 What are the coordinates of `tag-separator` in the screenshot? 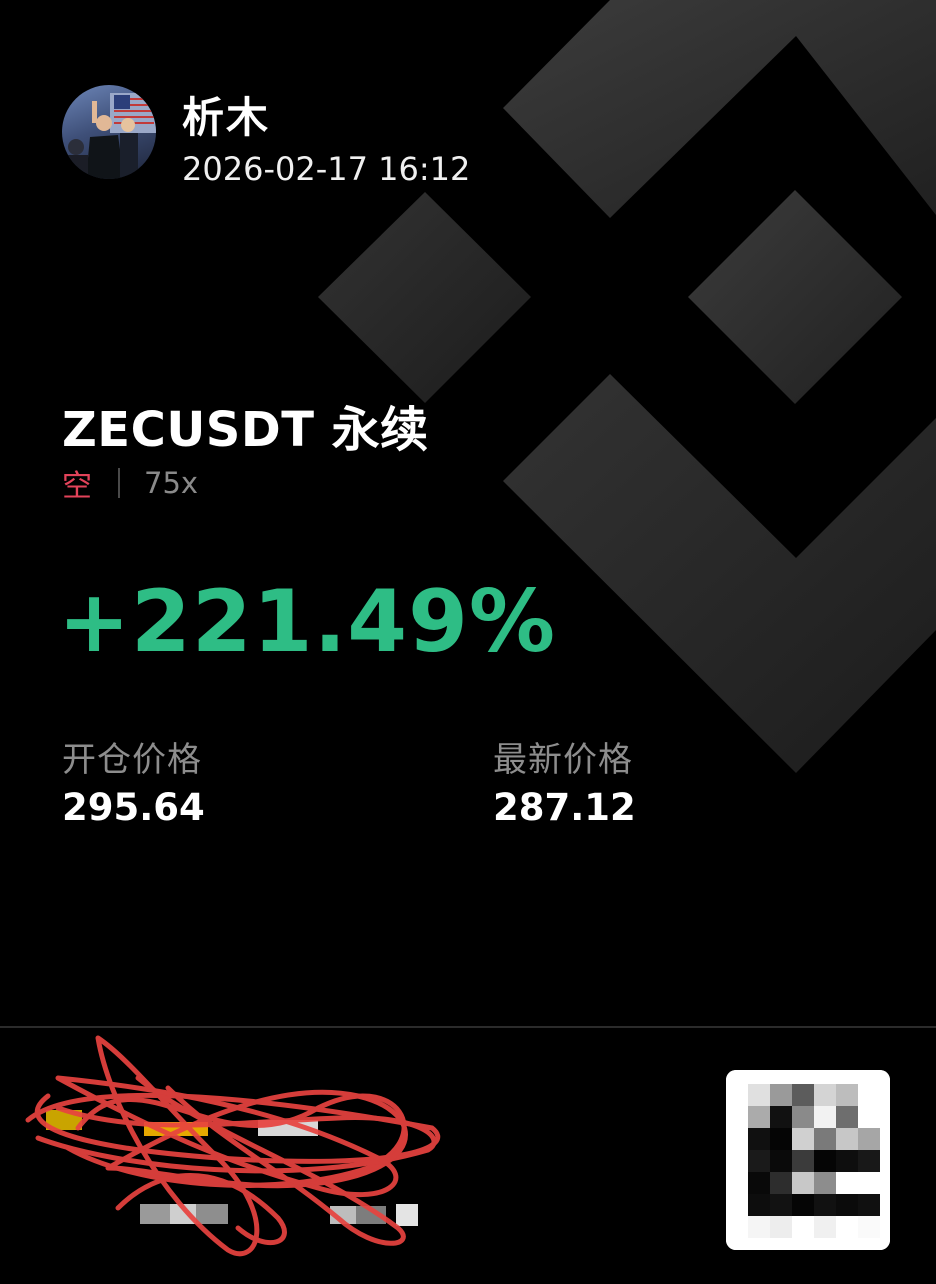 It's located at (119, 483).